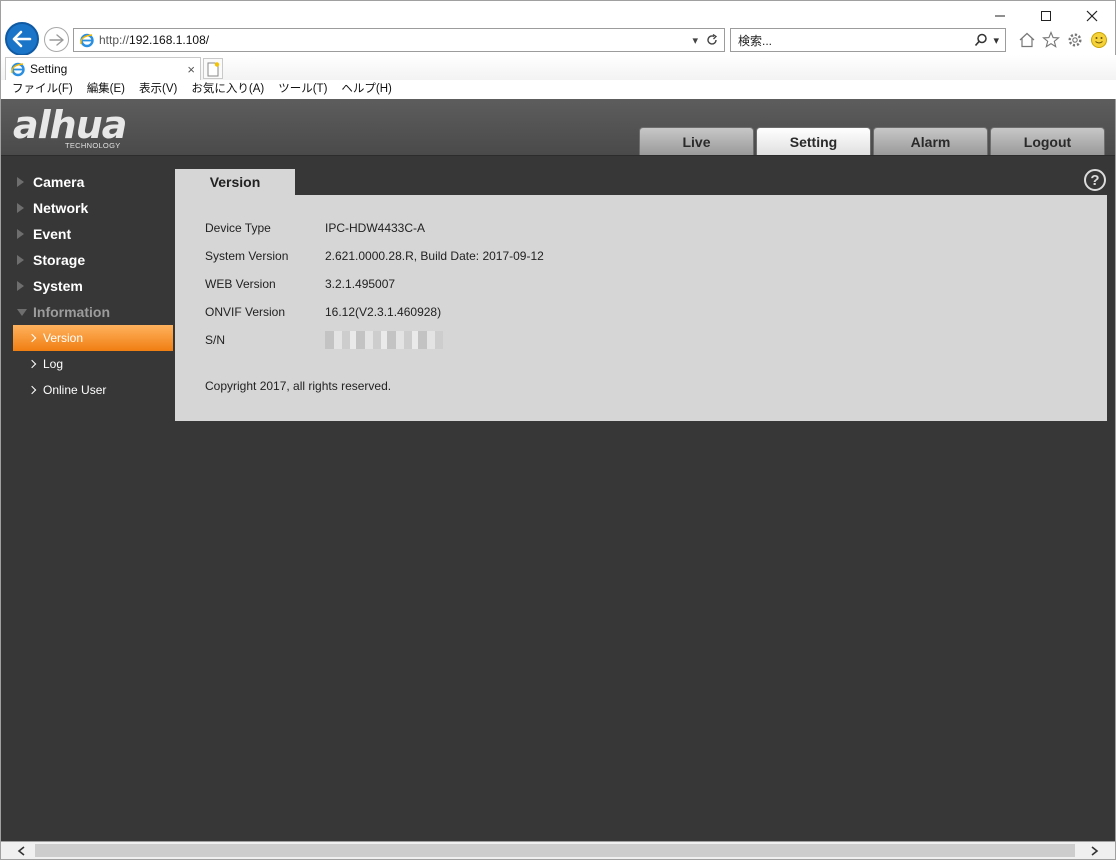 This screenshot has width=1116, height=860. What do you see at coordinates (996, 40) in the screenshot?
I see `search-dropdown-icon: ▾` at bounding box center [996, 40].